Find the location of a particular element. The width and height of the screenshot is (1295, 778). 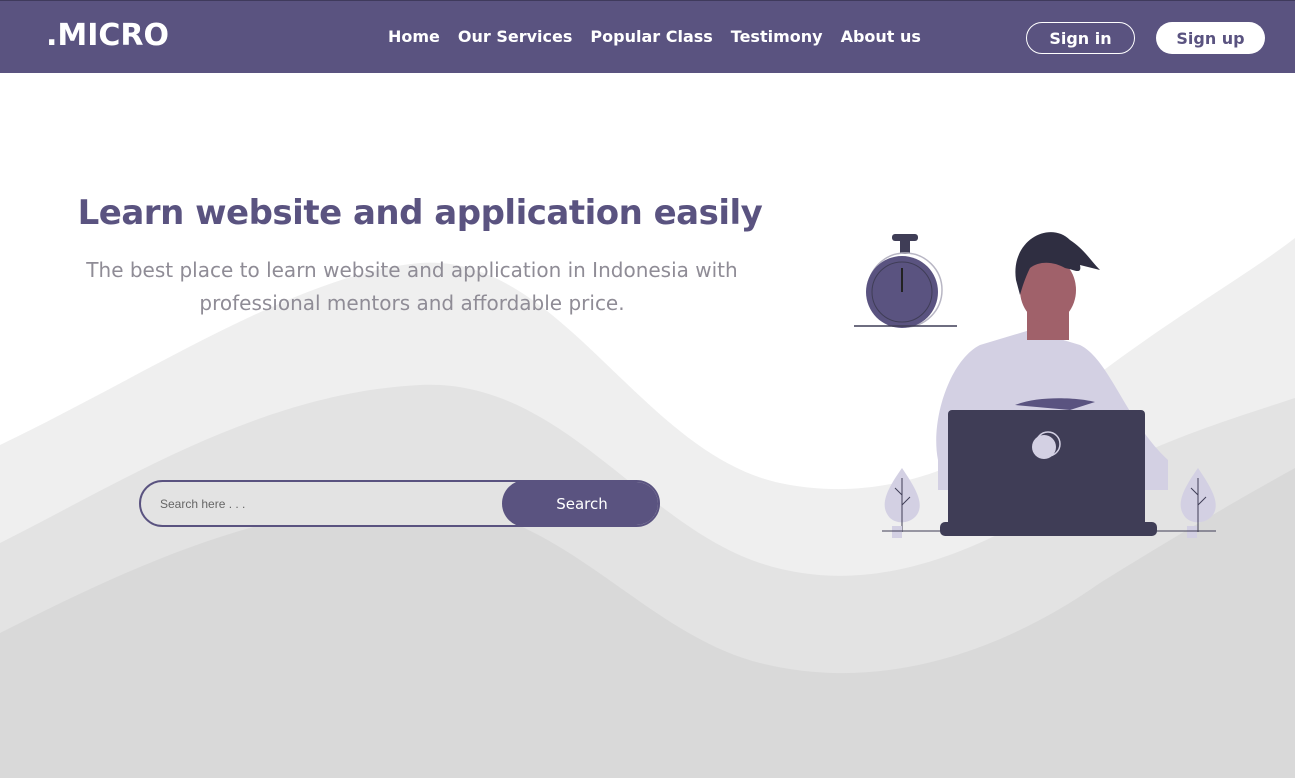

sign-in-button: Sign in is located at coordinates (1080, 38).